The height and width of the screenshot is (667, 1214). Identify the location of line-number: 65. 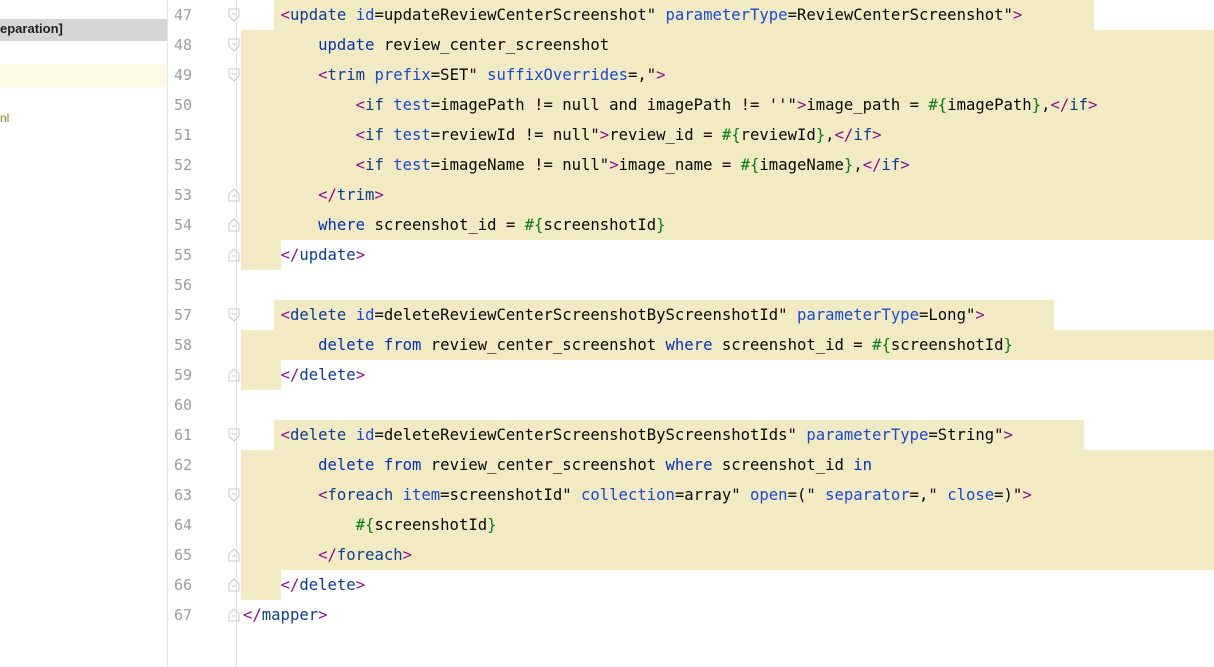
(182, 555).